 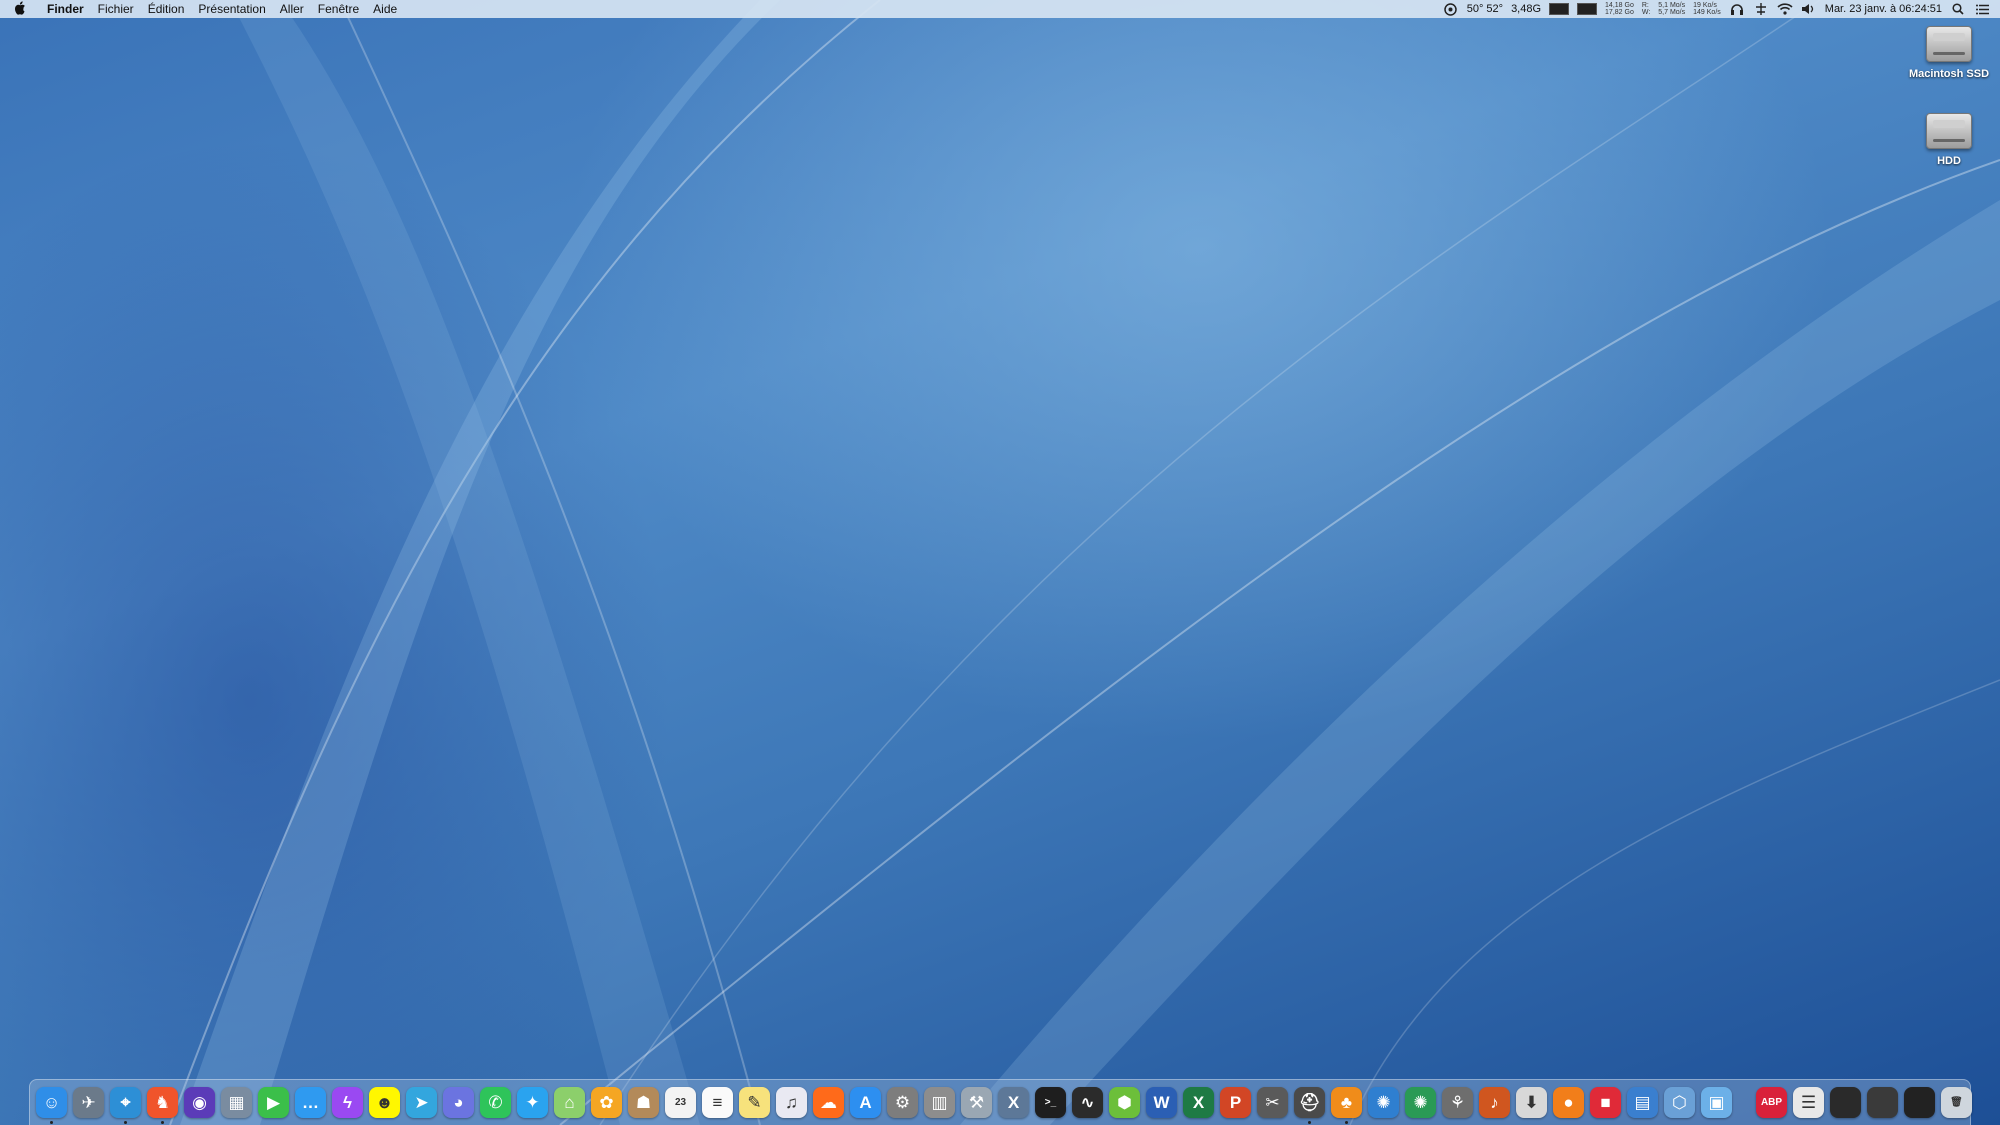 What do you see at coordinates (162, 1105) in the screenshot?
I see `dock-app-brave: ♞` at bounding box center [162, 1105].